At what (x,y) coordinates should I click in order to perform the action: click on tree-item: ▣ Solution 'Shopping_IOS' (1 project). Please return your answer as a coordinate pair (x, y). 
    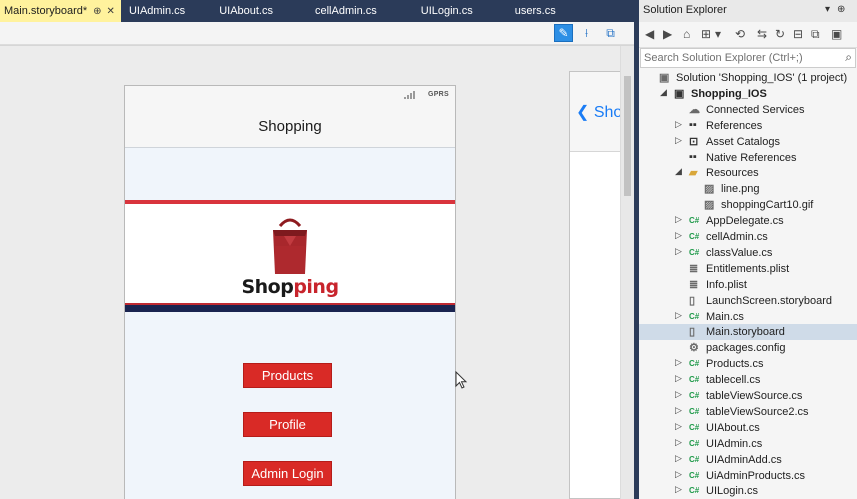
    Looking at the image, I should click on (748, 78).